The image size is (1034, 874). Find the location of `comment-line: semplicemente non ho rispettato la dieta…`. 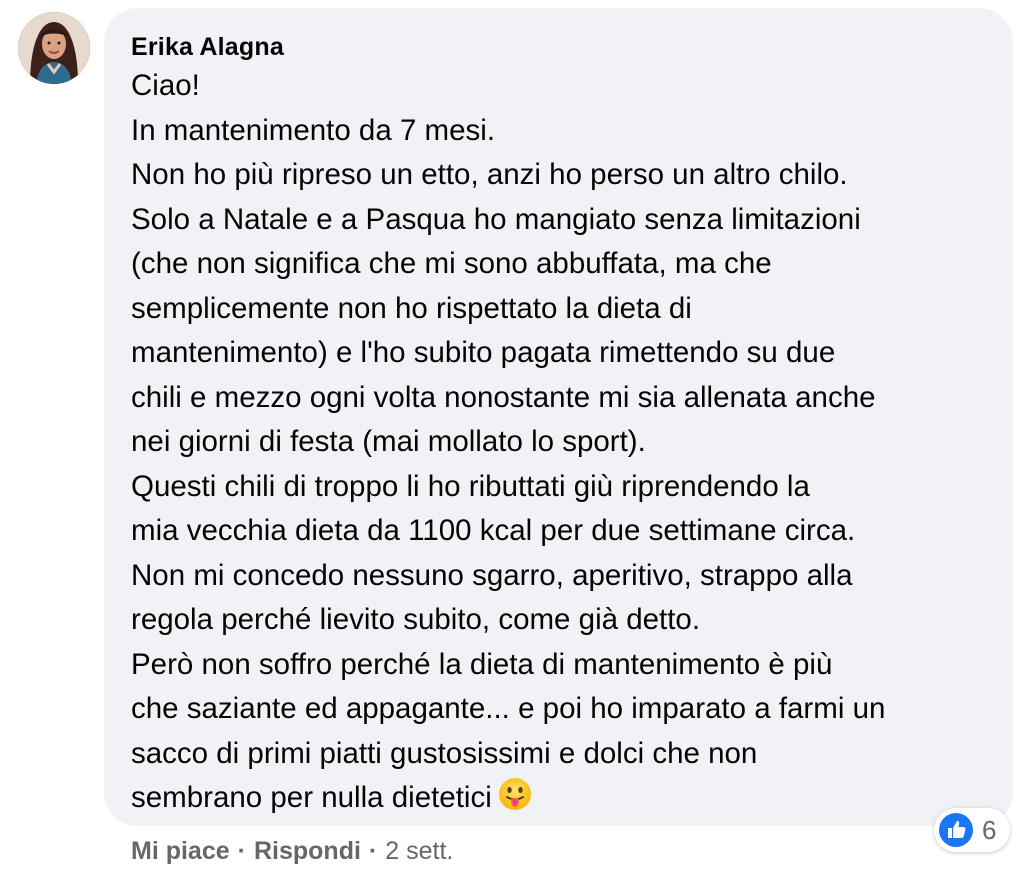

comment-line: semplicemente non ho rispettato la dieta… is located at coordinates (411, 308).